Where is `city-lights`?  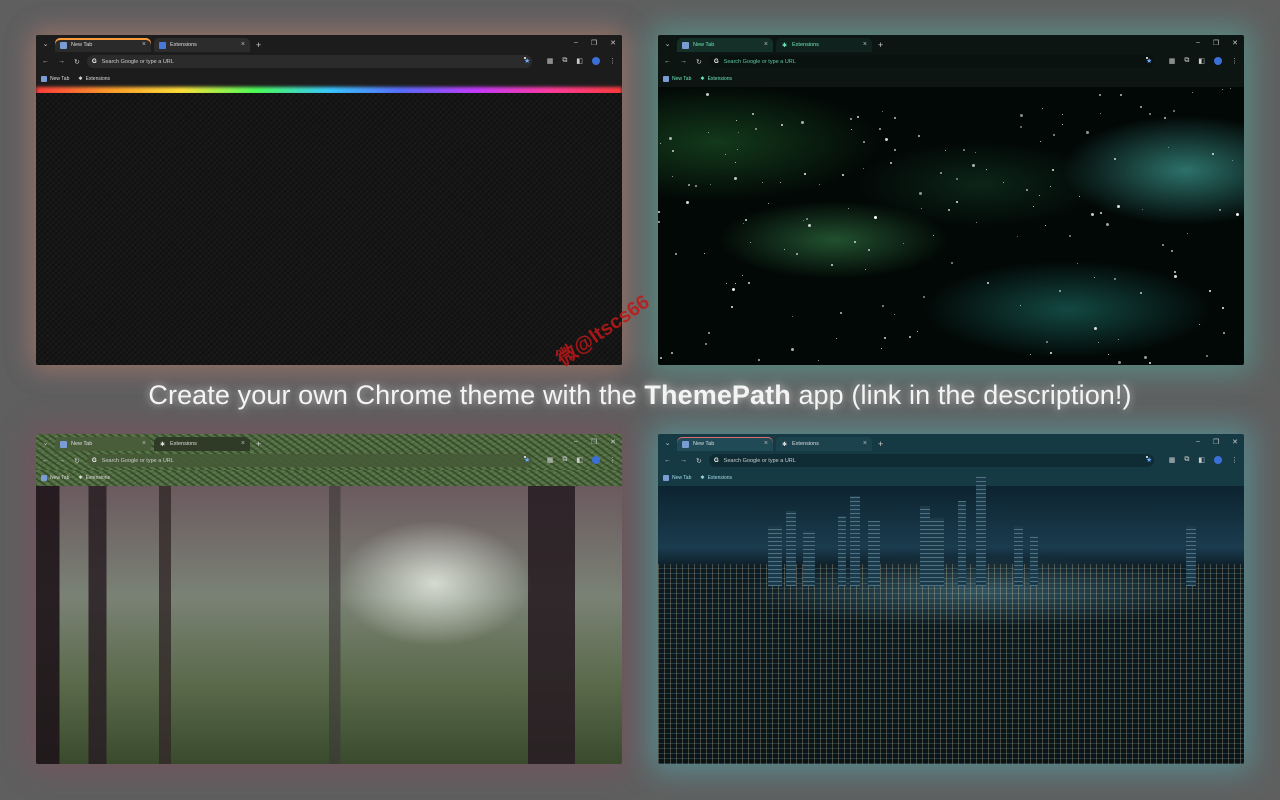 city-lights is located at coordinates (951, 663).